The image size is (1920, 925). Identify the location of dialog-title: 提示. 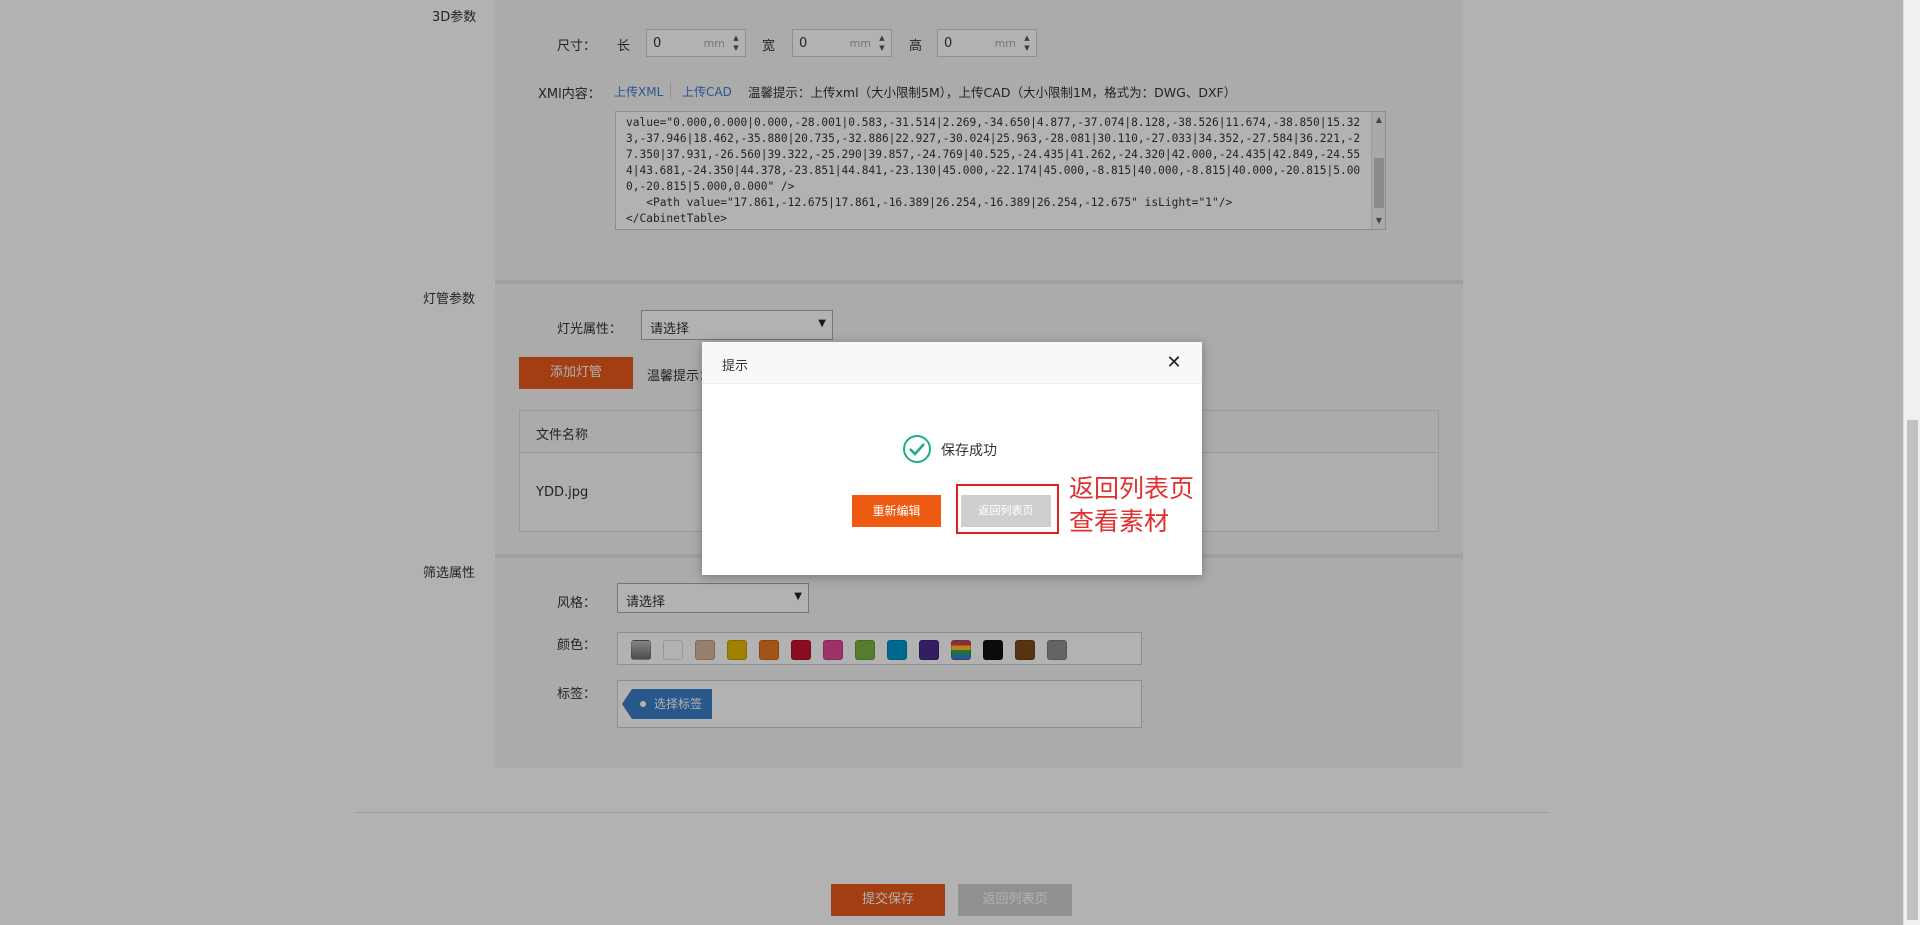
(735, 366).